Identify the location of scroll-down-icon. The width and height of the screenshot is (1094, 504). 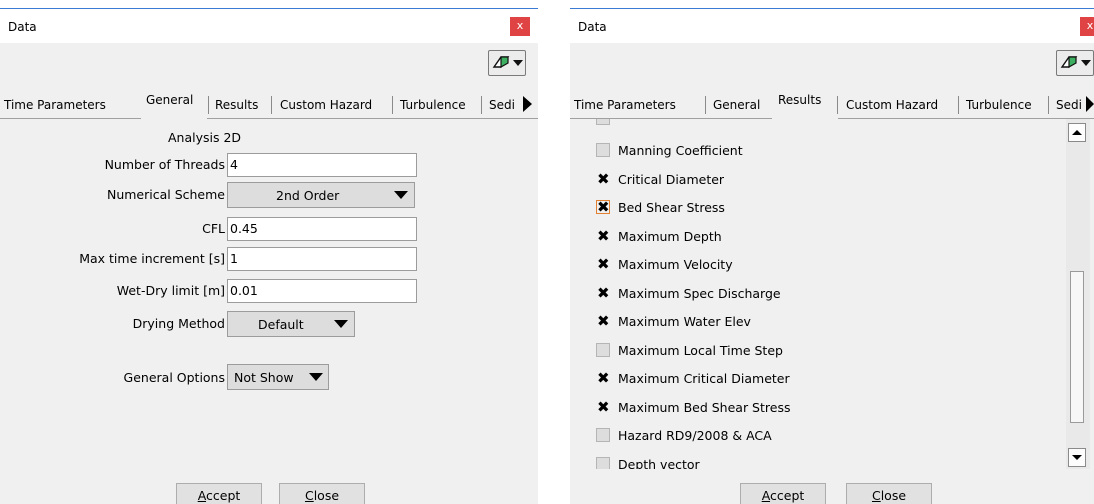
(1077, 457).